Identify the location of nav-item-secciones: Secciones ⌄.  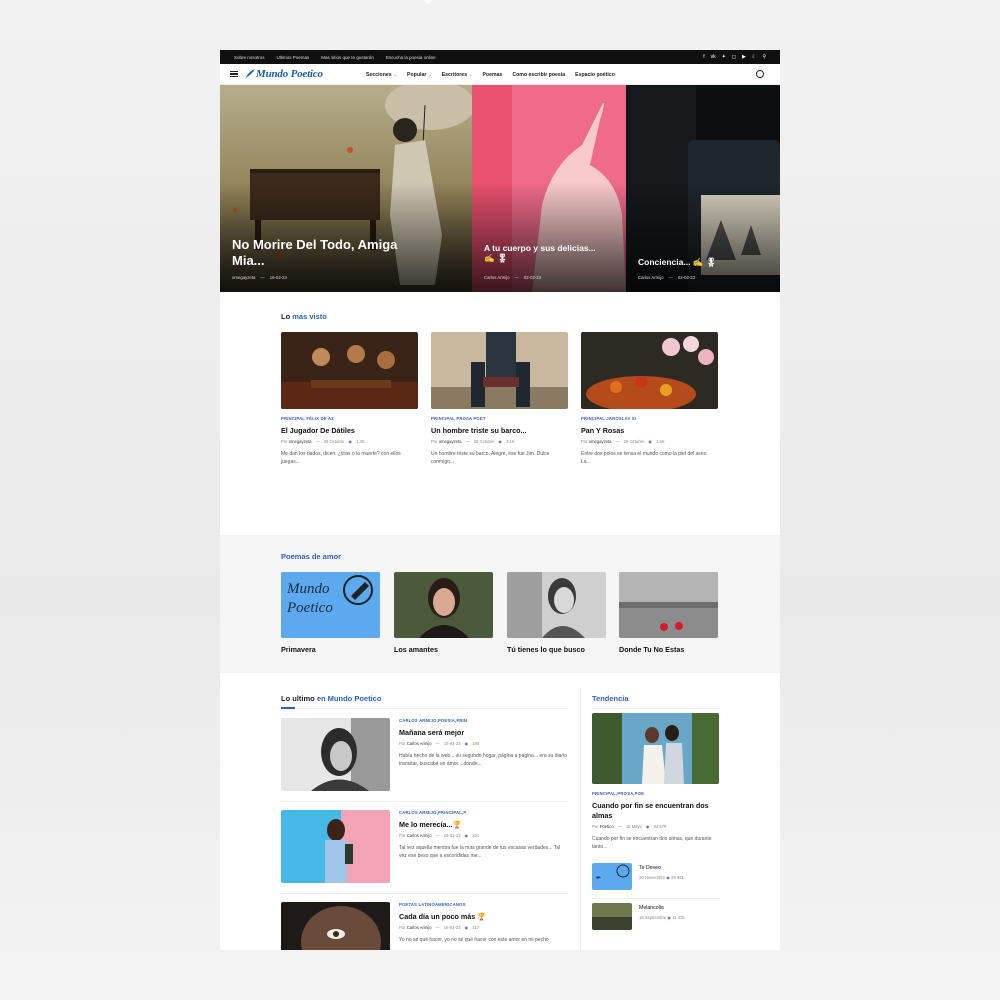
(381, 75).